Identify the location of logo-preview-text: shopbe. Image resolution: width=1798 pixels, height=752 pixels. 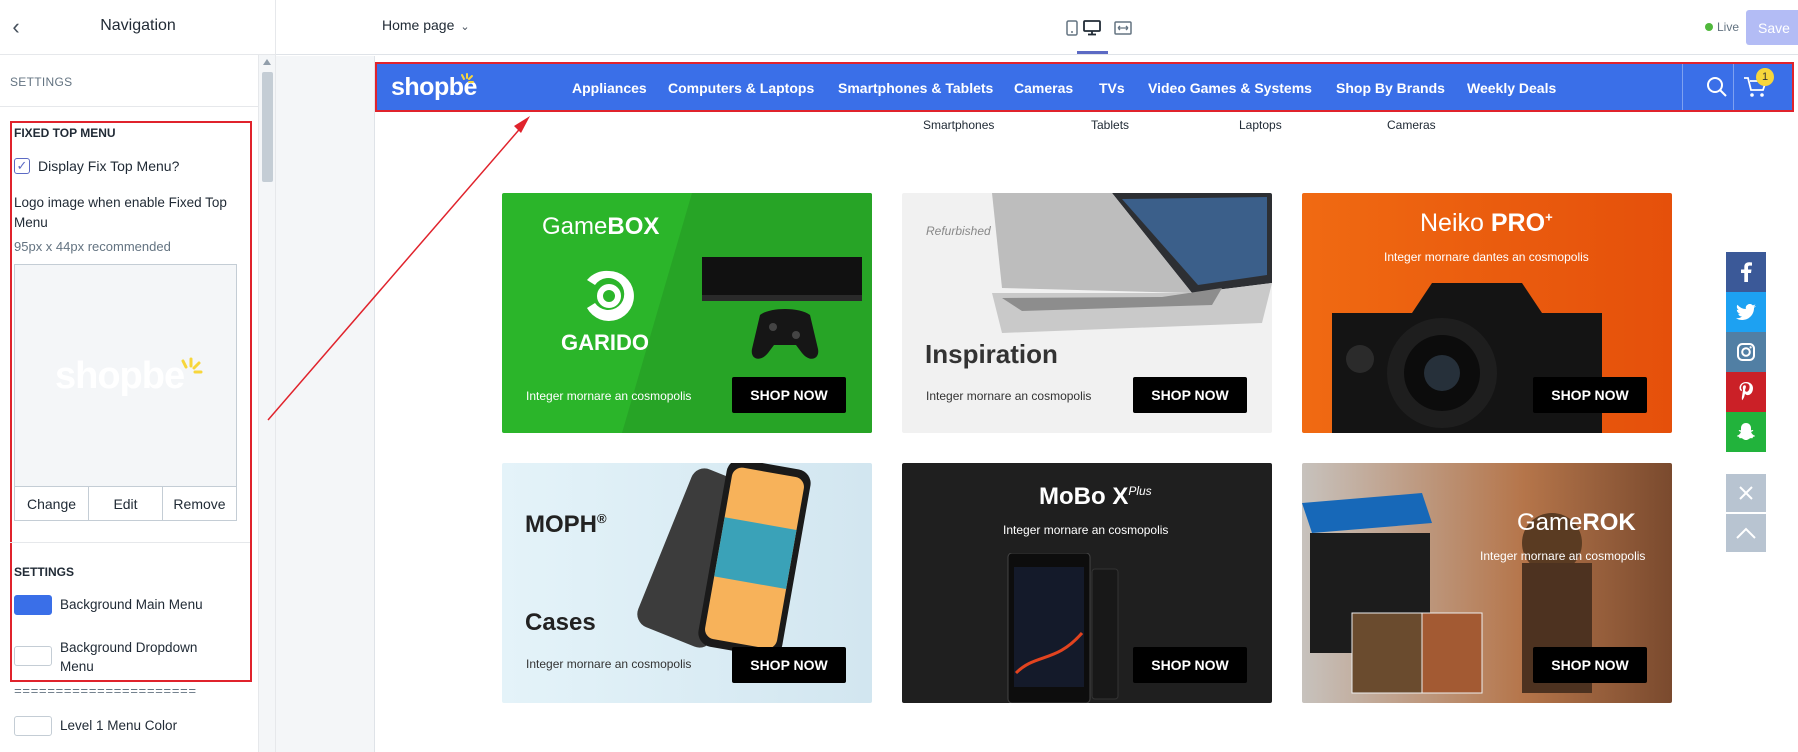
(120, 376).